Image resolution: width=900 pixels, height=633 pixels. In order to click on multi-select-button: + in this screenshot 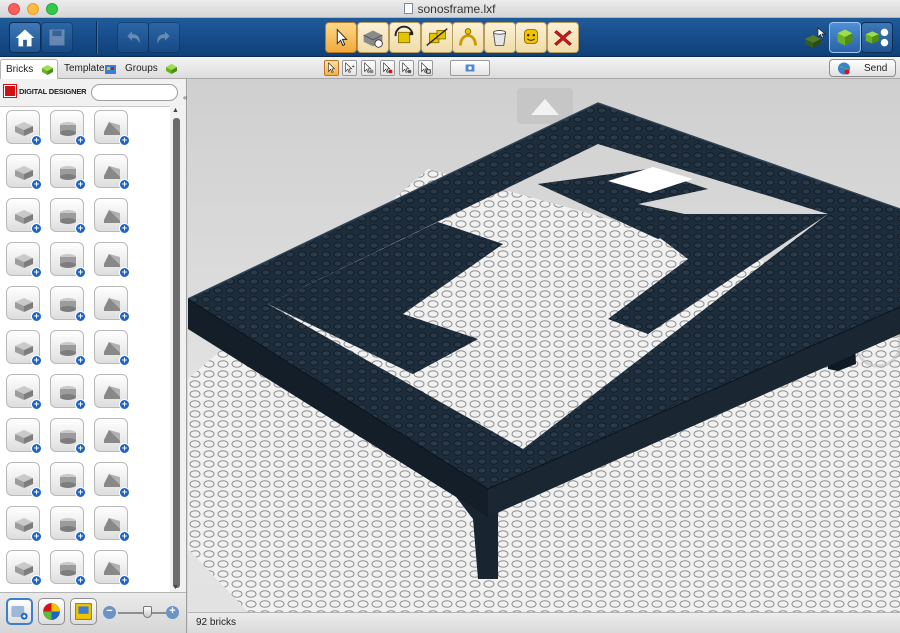, I will do `click(349, 68)`.